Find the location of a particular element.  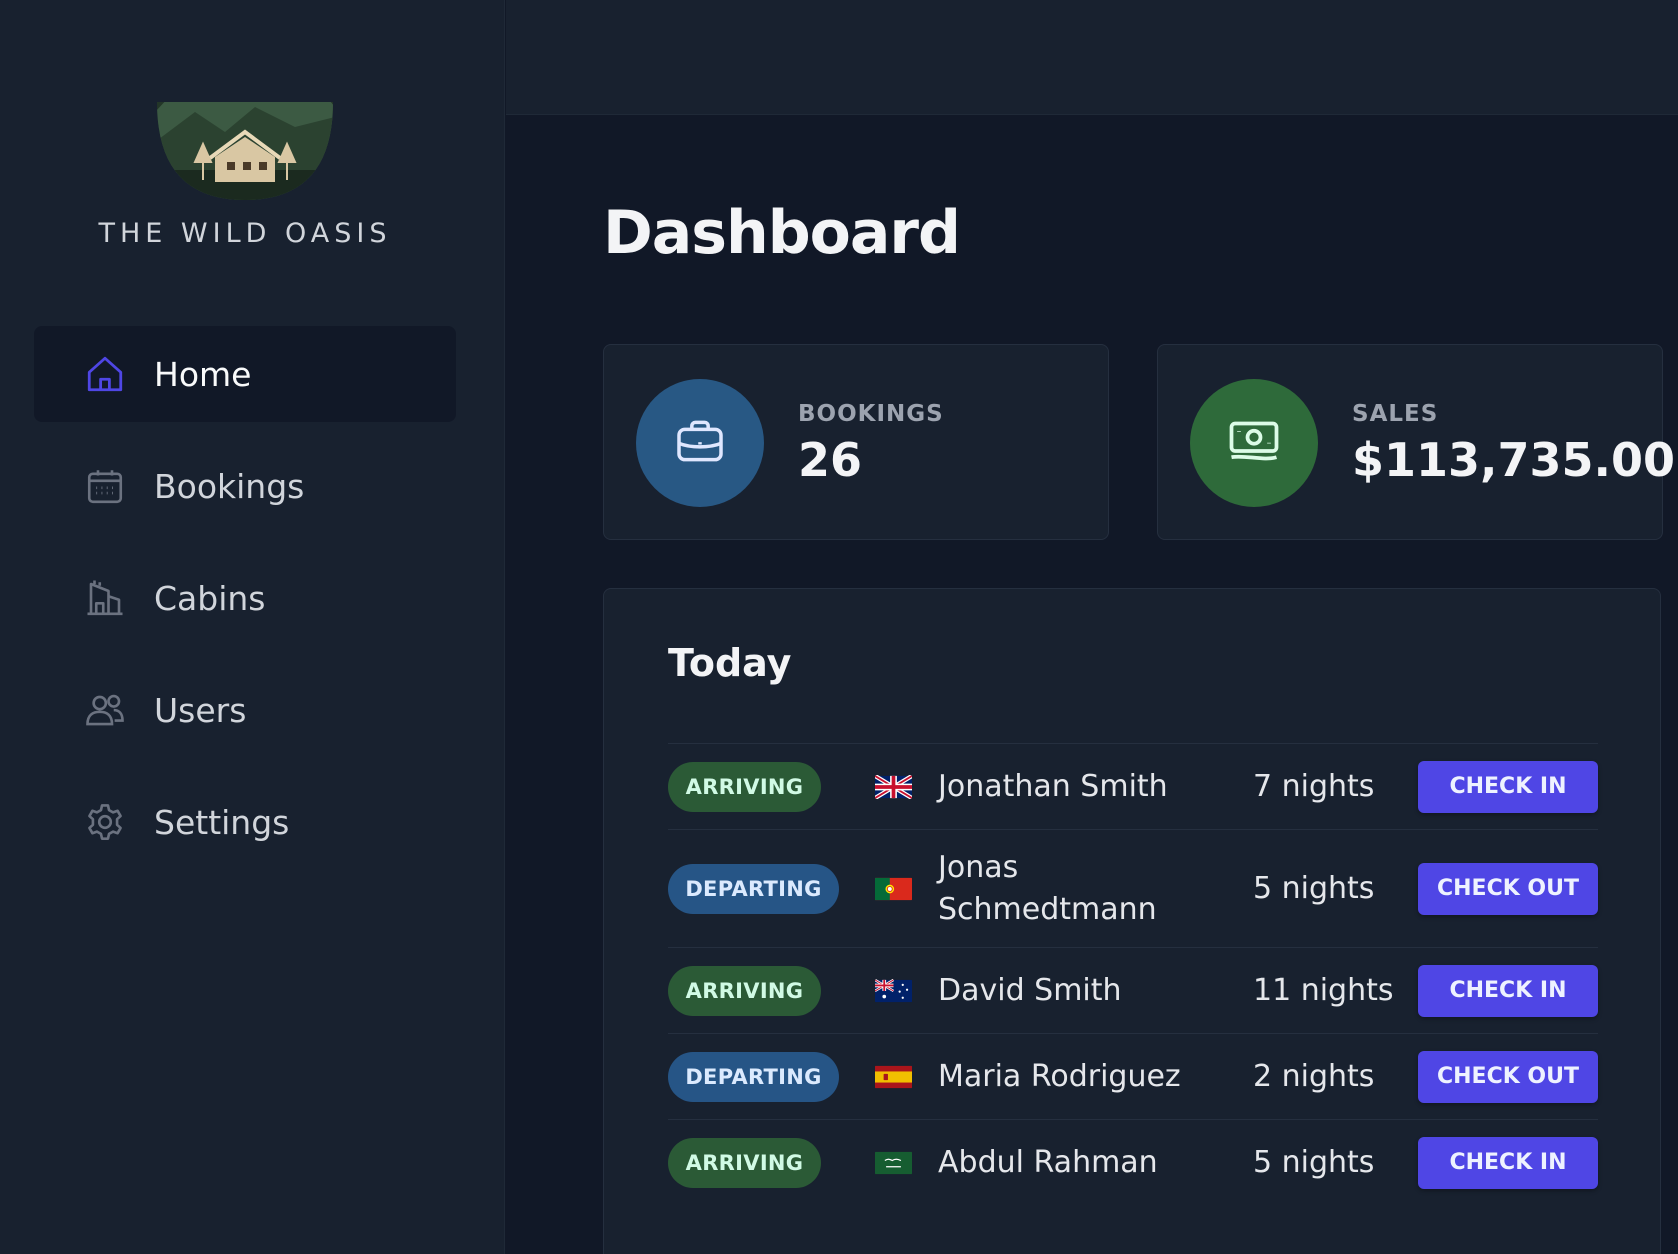

nav-item-bookings: Bookings is located at coordinates (245, 486).